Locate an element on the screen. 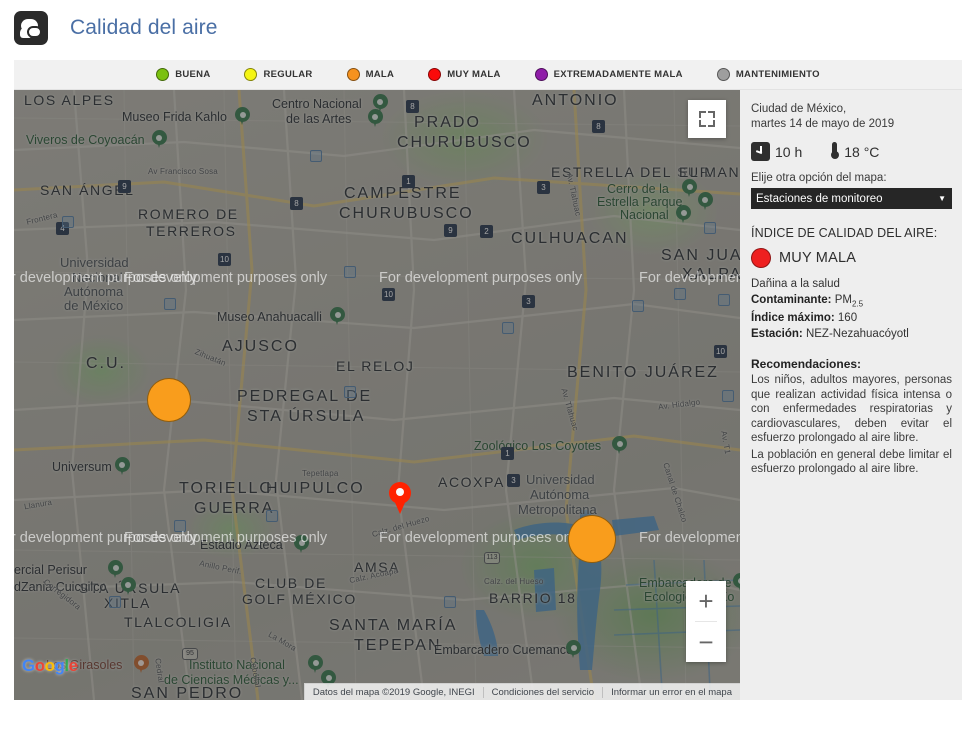 Image resolution: width=976 pixels, height=738 pixels. aqi-detail-line: Contaminante: PM2.5 is located at coordinates (851, 301).